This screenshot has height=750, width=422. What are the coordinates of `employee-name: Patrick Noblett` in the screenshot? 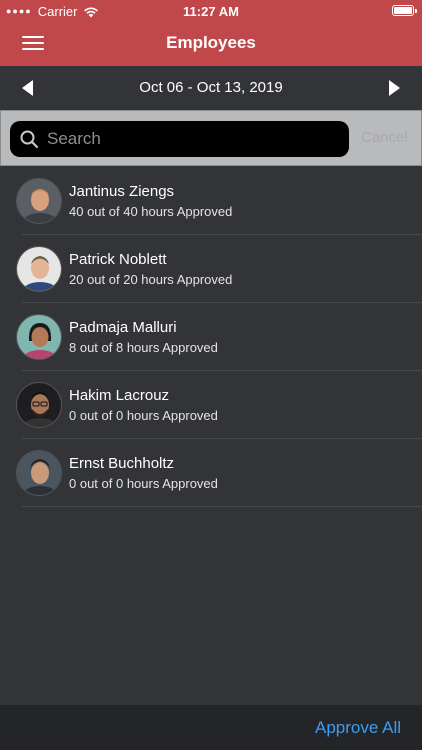 It's located at (118, 259).